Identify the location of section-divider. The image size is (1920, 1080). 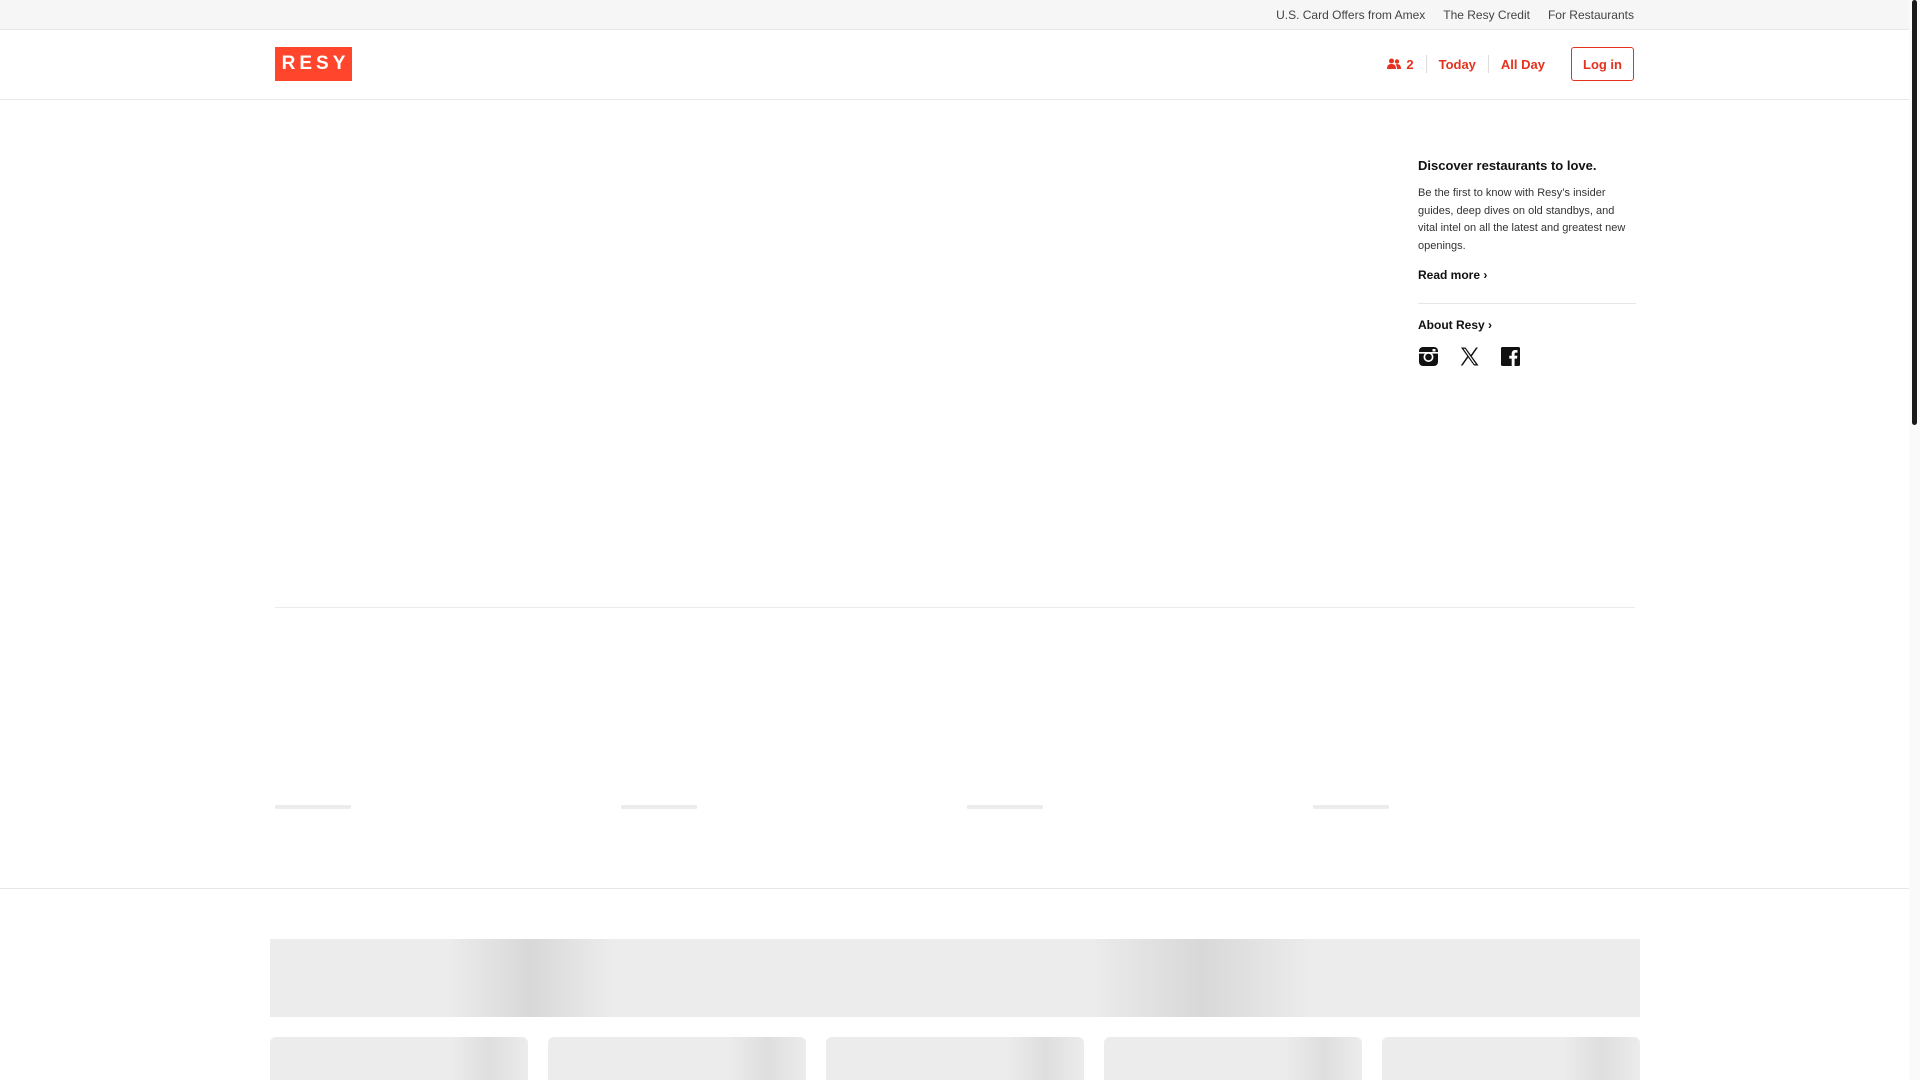
(955, 607).